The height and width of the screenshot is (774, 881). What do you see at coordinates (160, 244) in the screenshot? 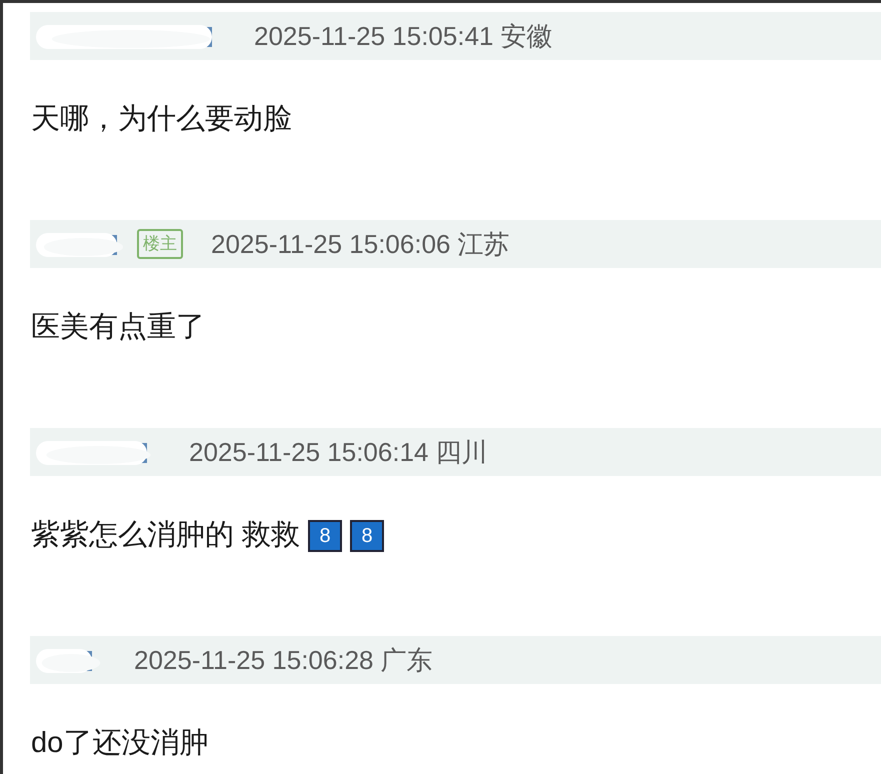
I see `author-badge: 楼主` at bounding box center [160, 244].